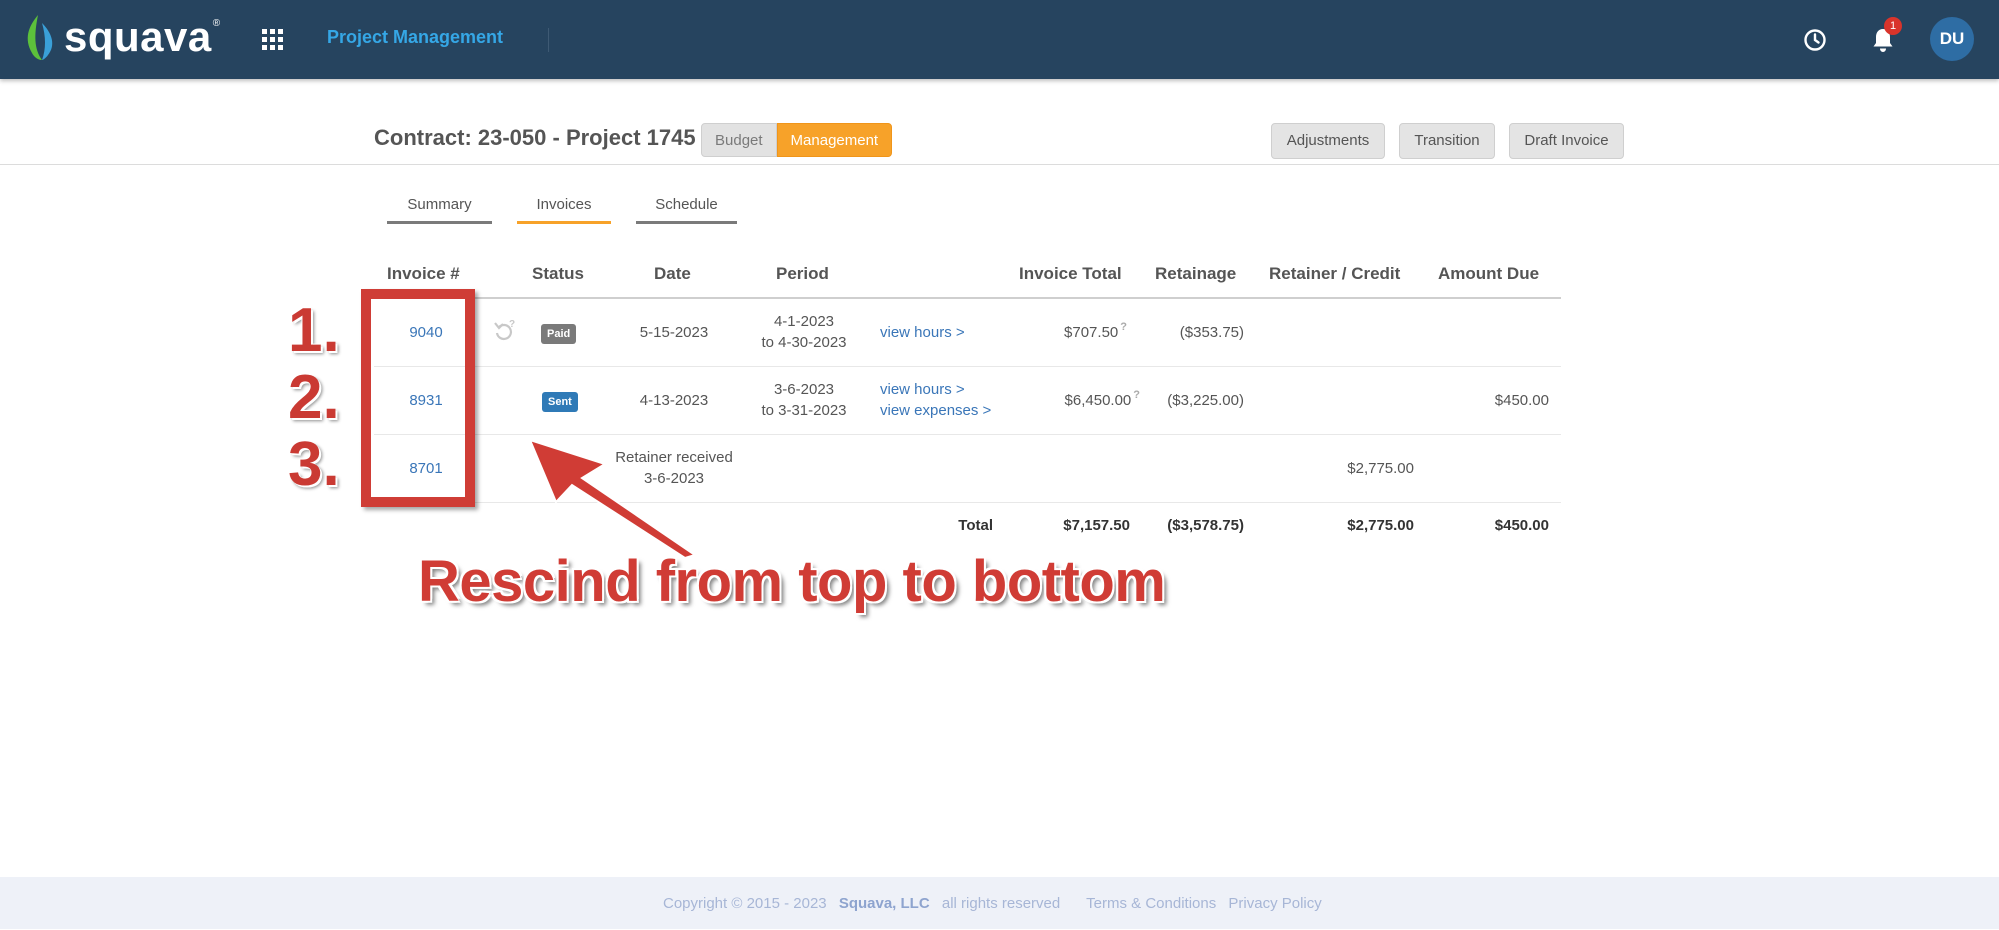  Describe the element at coordinates (535, 137) in the screenshot. I see `contract-title: Contract: 23-050 - Project 1745` at that location.